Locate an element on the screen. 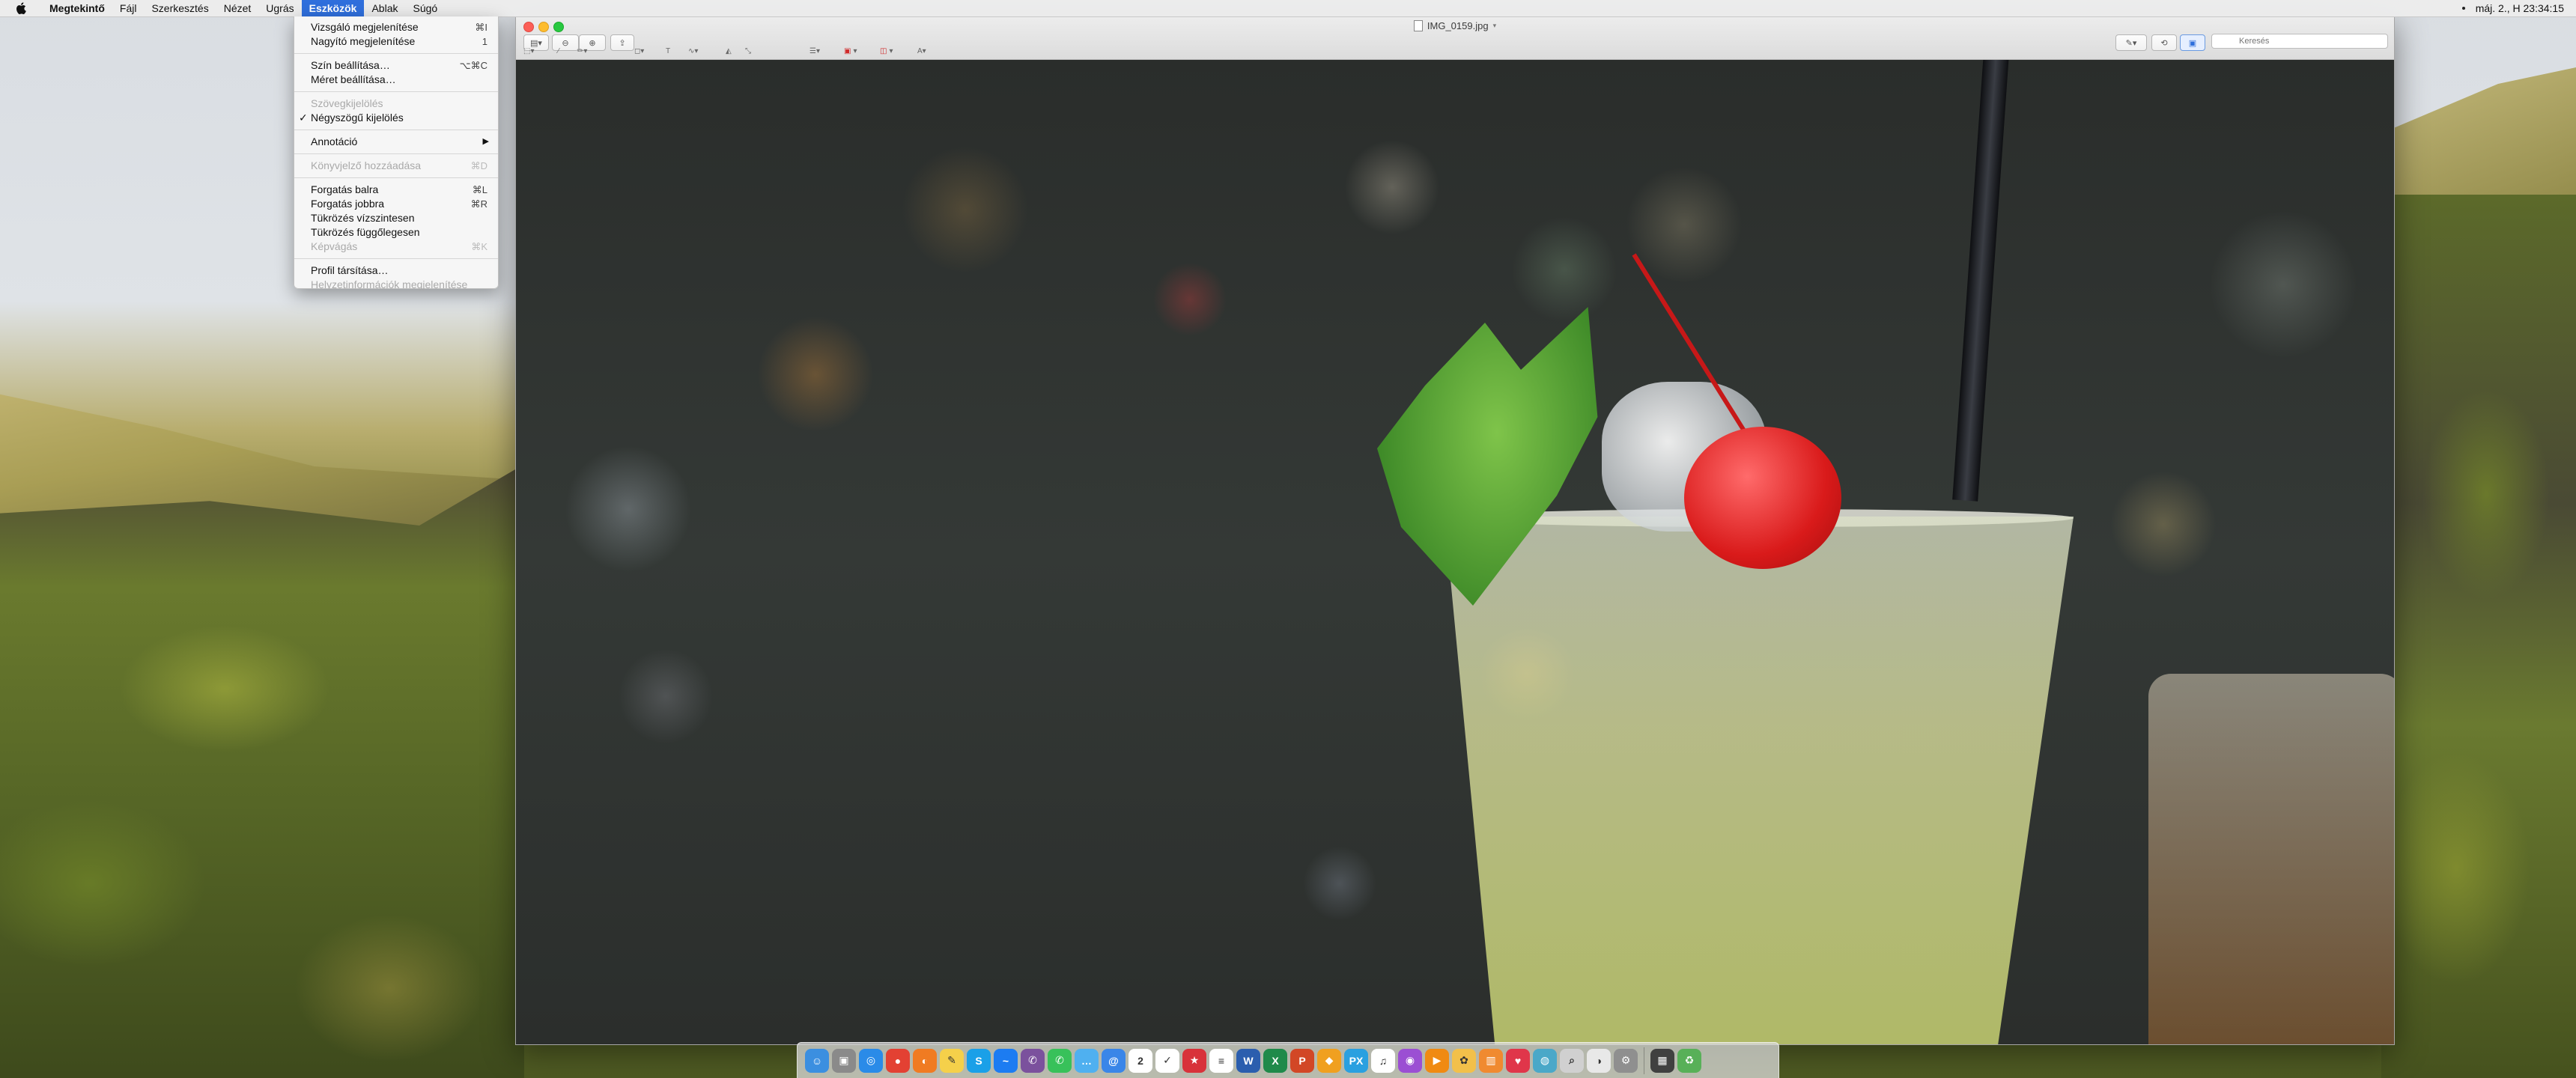 The image size is (2576, 1078). menu-item-label: Tükrözés függőlegesen is located at coordinates (365, 232).